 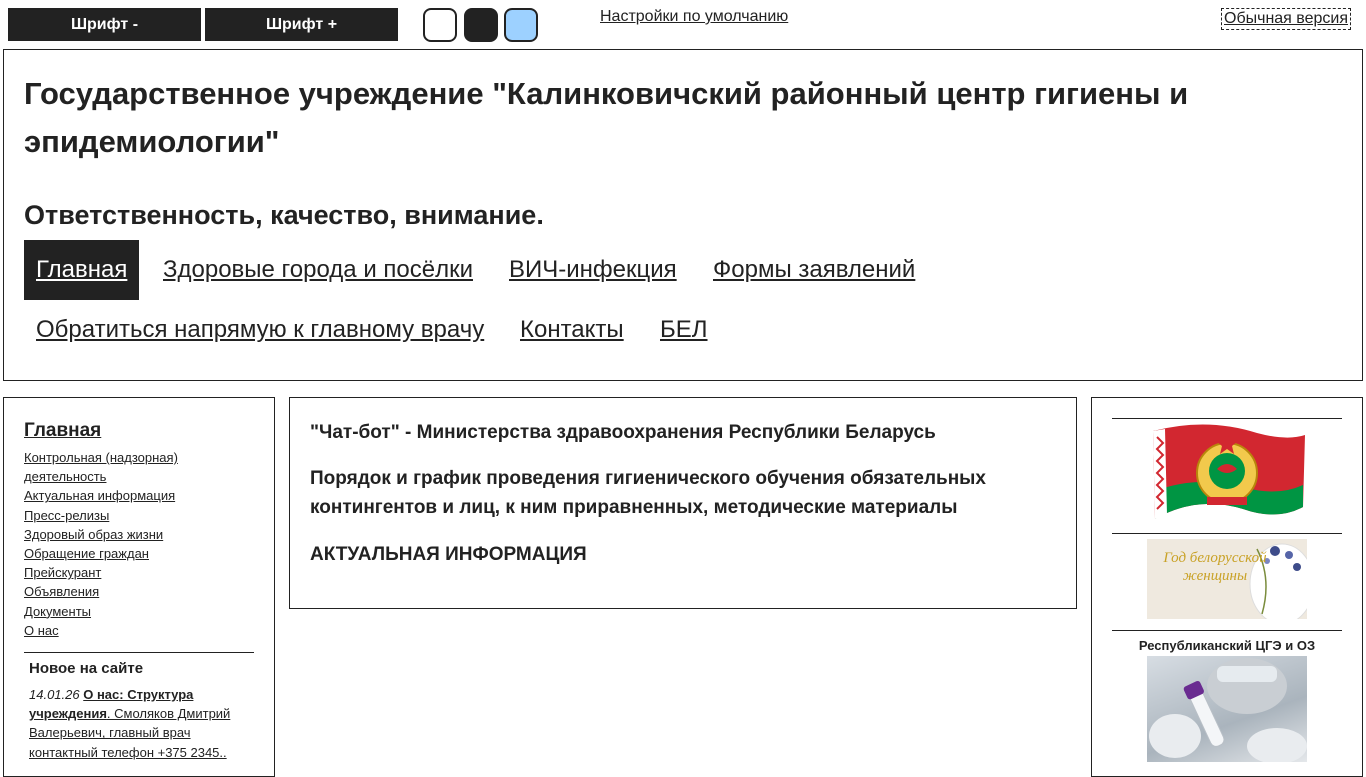 I want to click on sidebar-item-announcements: Объявления, so click(x=134, y=591).